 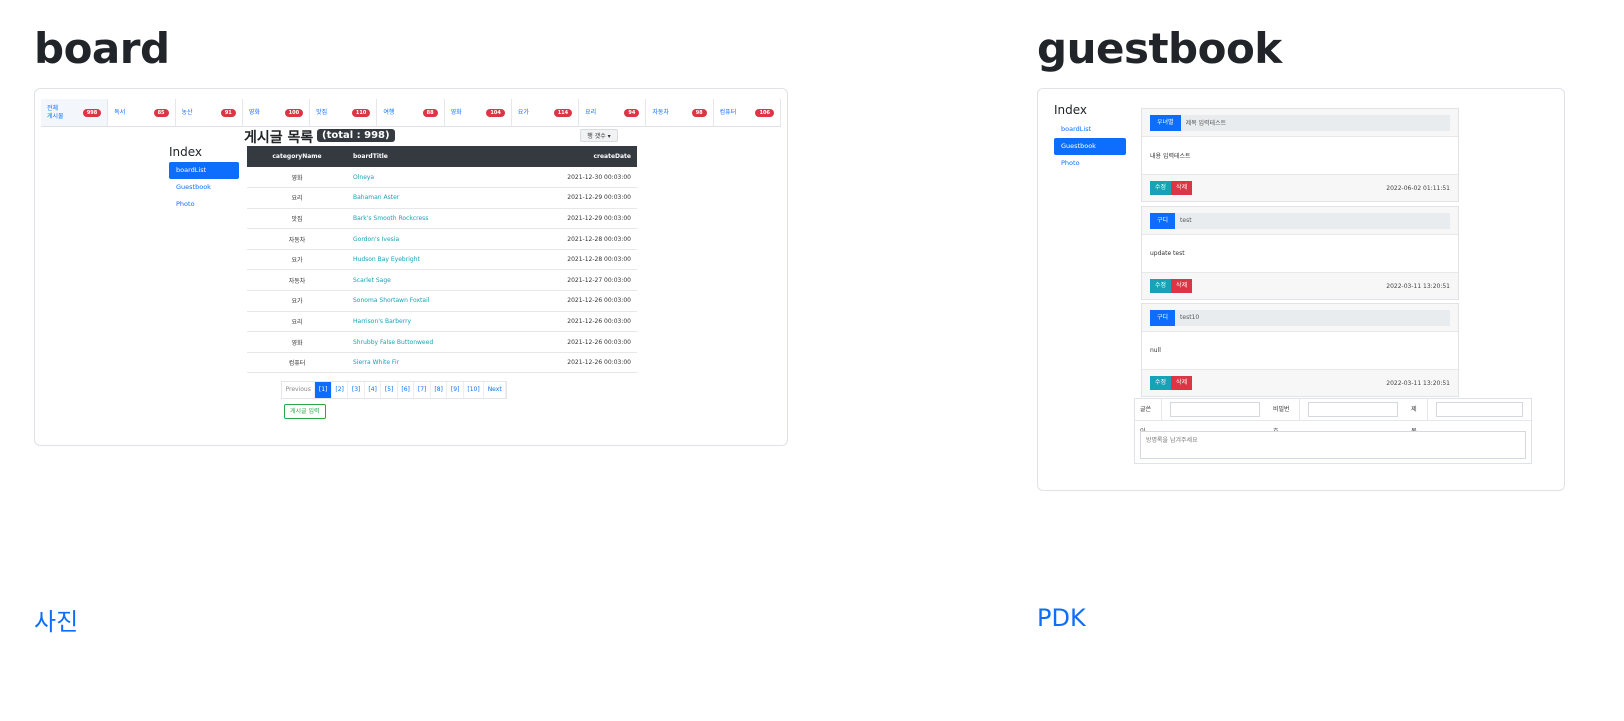 What do you see at coordinates (572, 280) in the screenshot?
I see `date-cell: 2021-12-27 00:03:00` at bounding box center [572, 280].